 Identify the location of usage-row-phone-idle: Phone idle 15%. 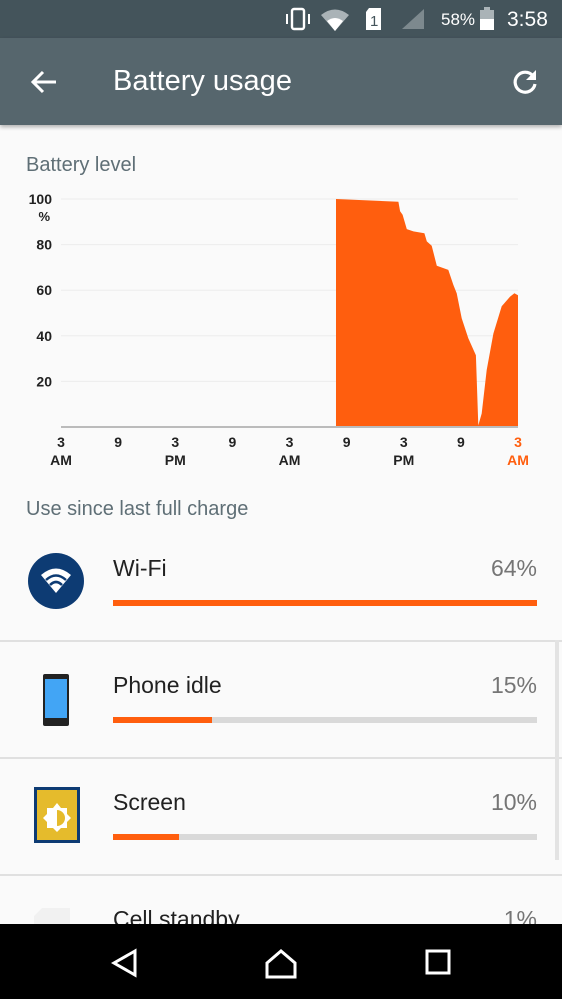
(281, 700).